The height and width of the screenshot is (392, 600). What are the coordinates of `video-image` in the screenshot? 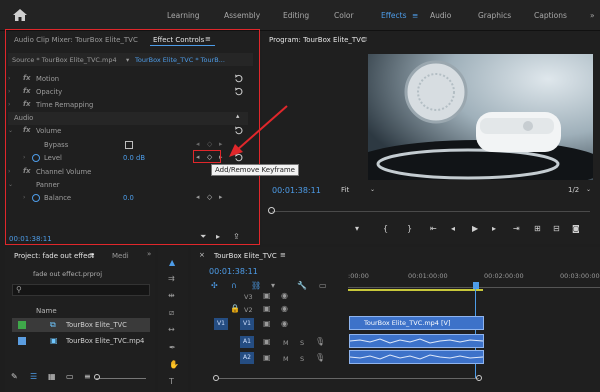 It's located at (480, 117).